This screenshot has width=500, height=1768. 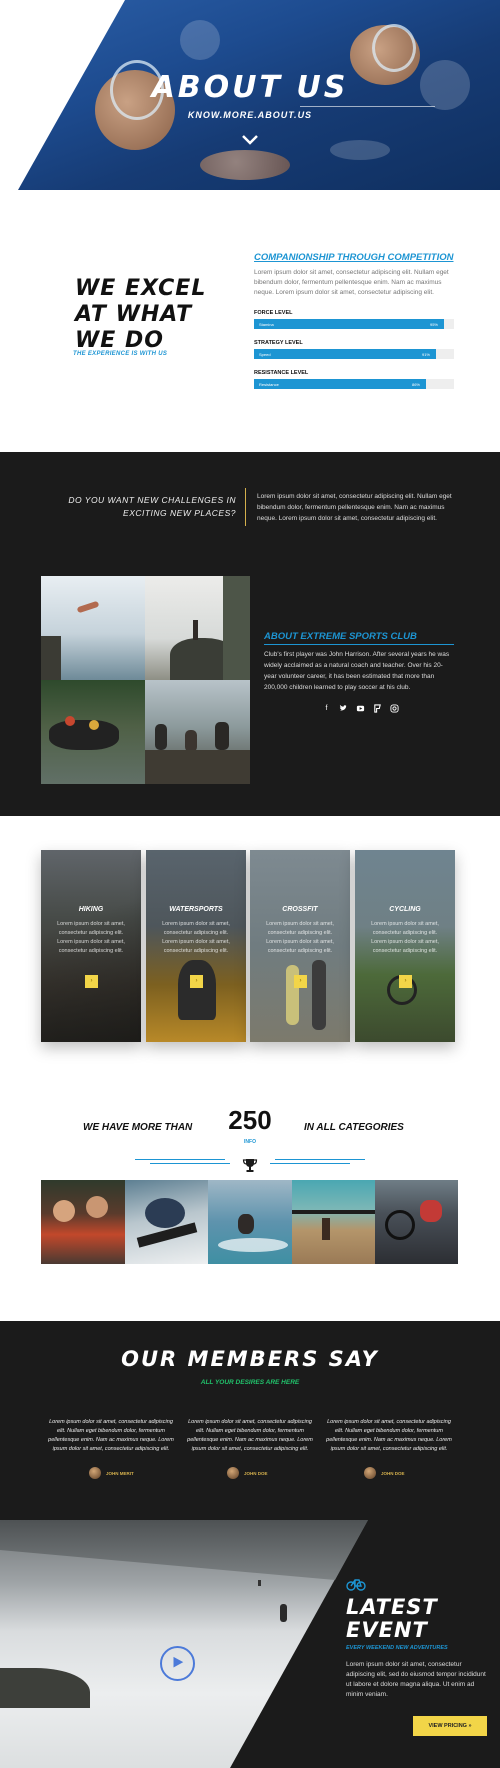 What do you see at coordinates (265, 354) in the screenshot?
I see `progress-name: Speed` at bounding box center [265, 354].